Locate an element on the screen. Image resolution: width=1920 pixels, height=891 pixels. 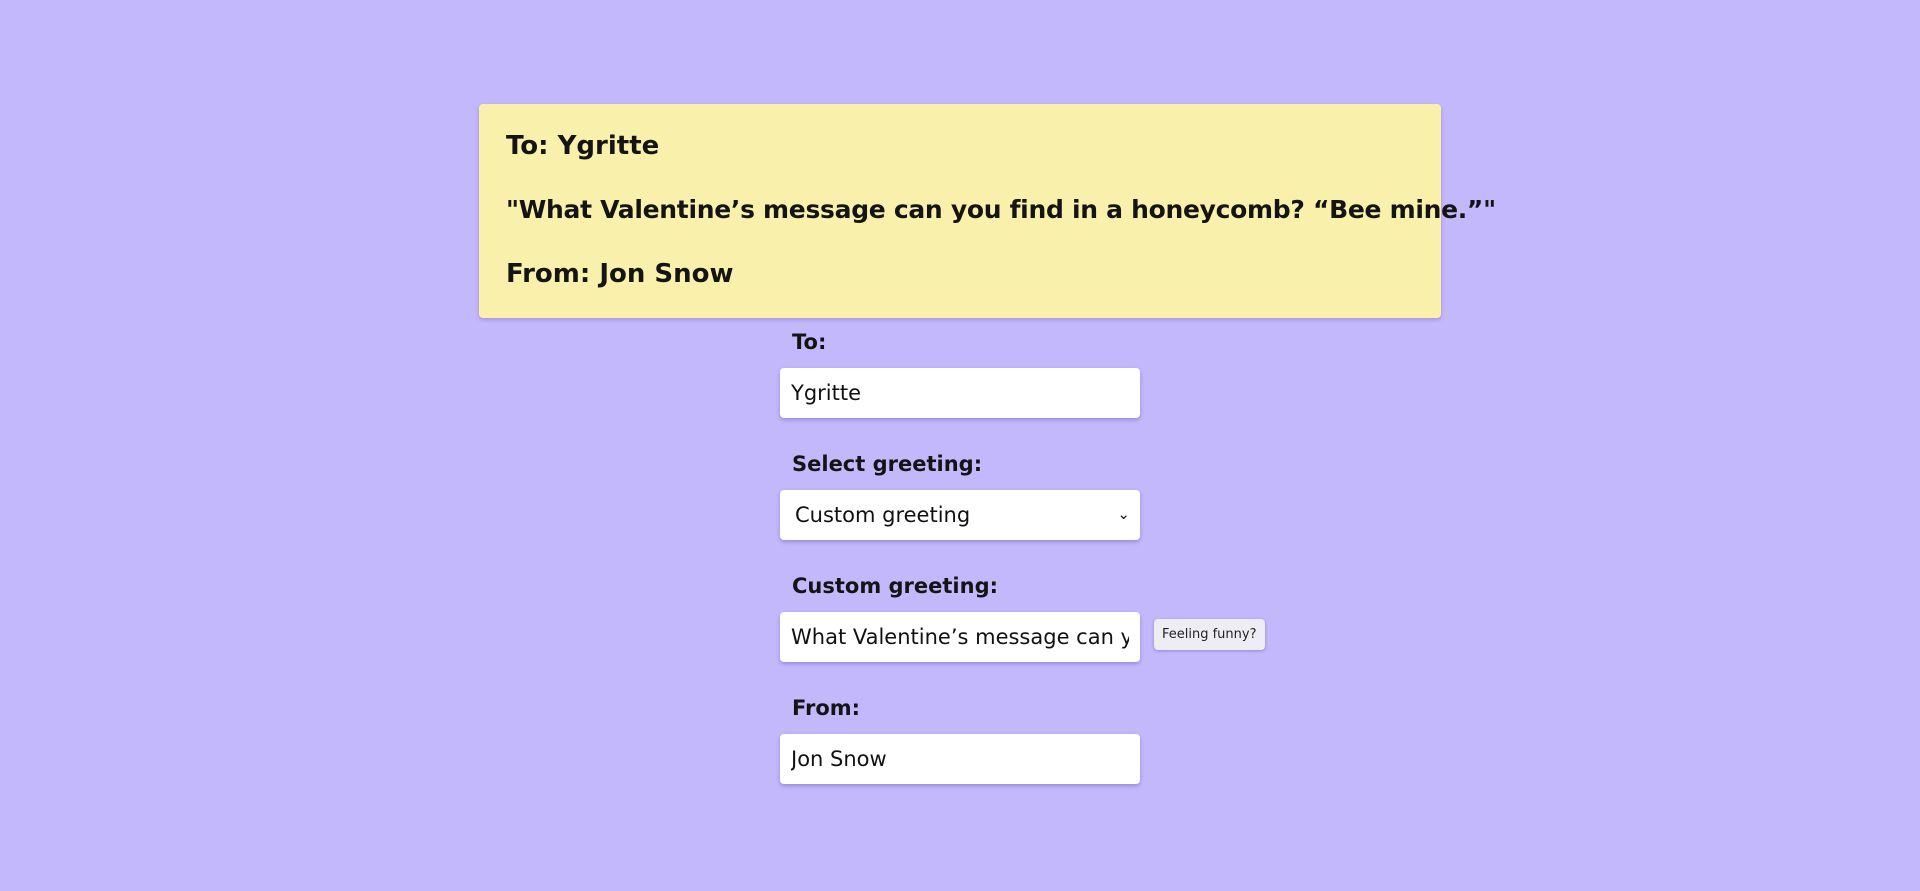
card-to-line: To: Ygritte is located at coordinates (583, 146).